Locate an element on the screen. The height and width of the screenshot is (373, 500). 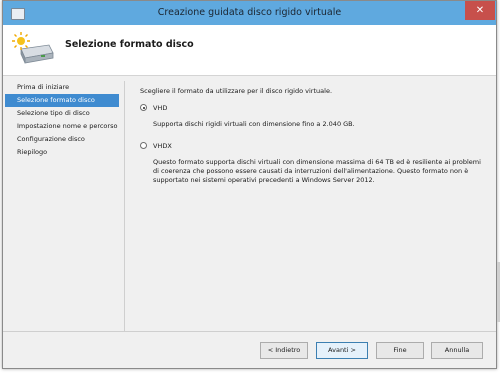
option-vhdx: VHDX is located at coordinates (312, 146).